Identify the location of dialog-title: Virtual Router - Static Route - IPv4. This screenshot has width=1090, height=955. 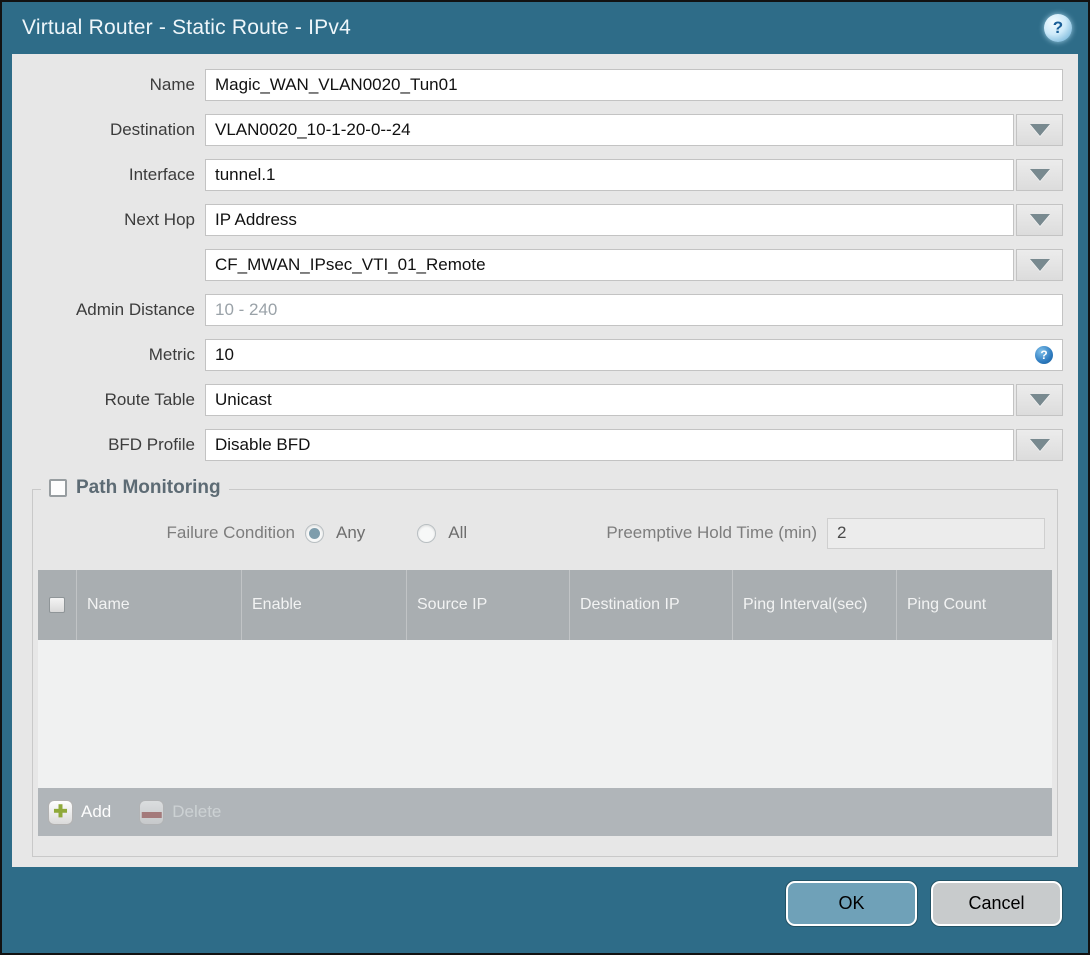
(186, 27).